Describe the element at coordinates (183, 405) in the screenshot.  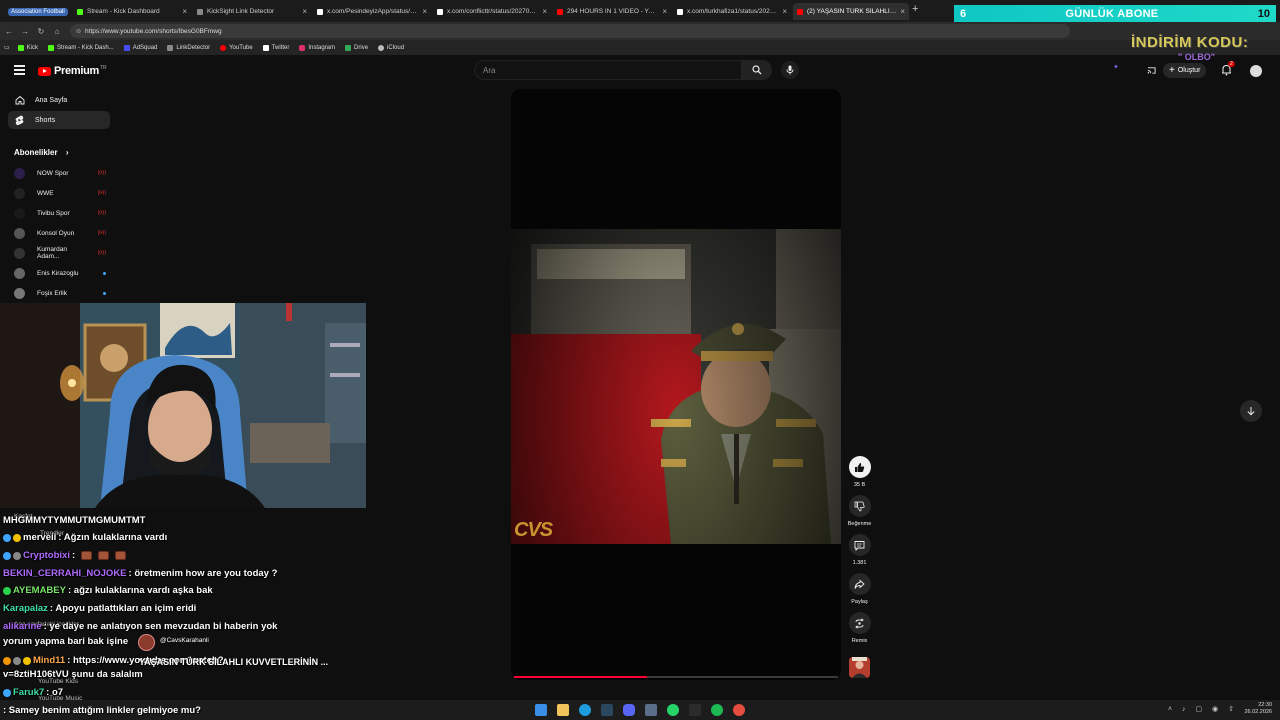
I see `webcam-image` at that location.